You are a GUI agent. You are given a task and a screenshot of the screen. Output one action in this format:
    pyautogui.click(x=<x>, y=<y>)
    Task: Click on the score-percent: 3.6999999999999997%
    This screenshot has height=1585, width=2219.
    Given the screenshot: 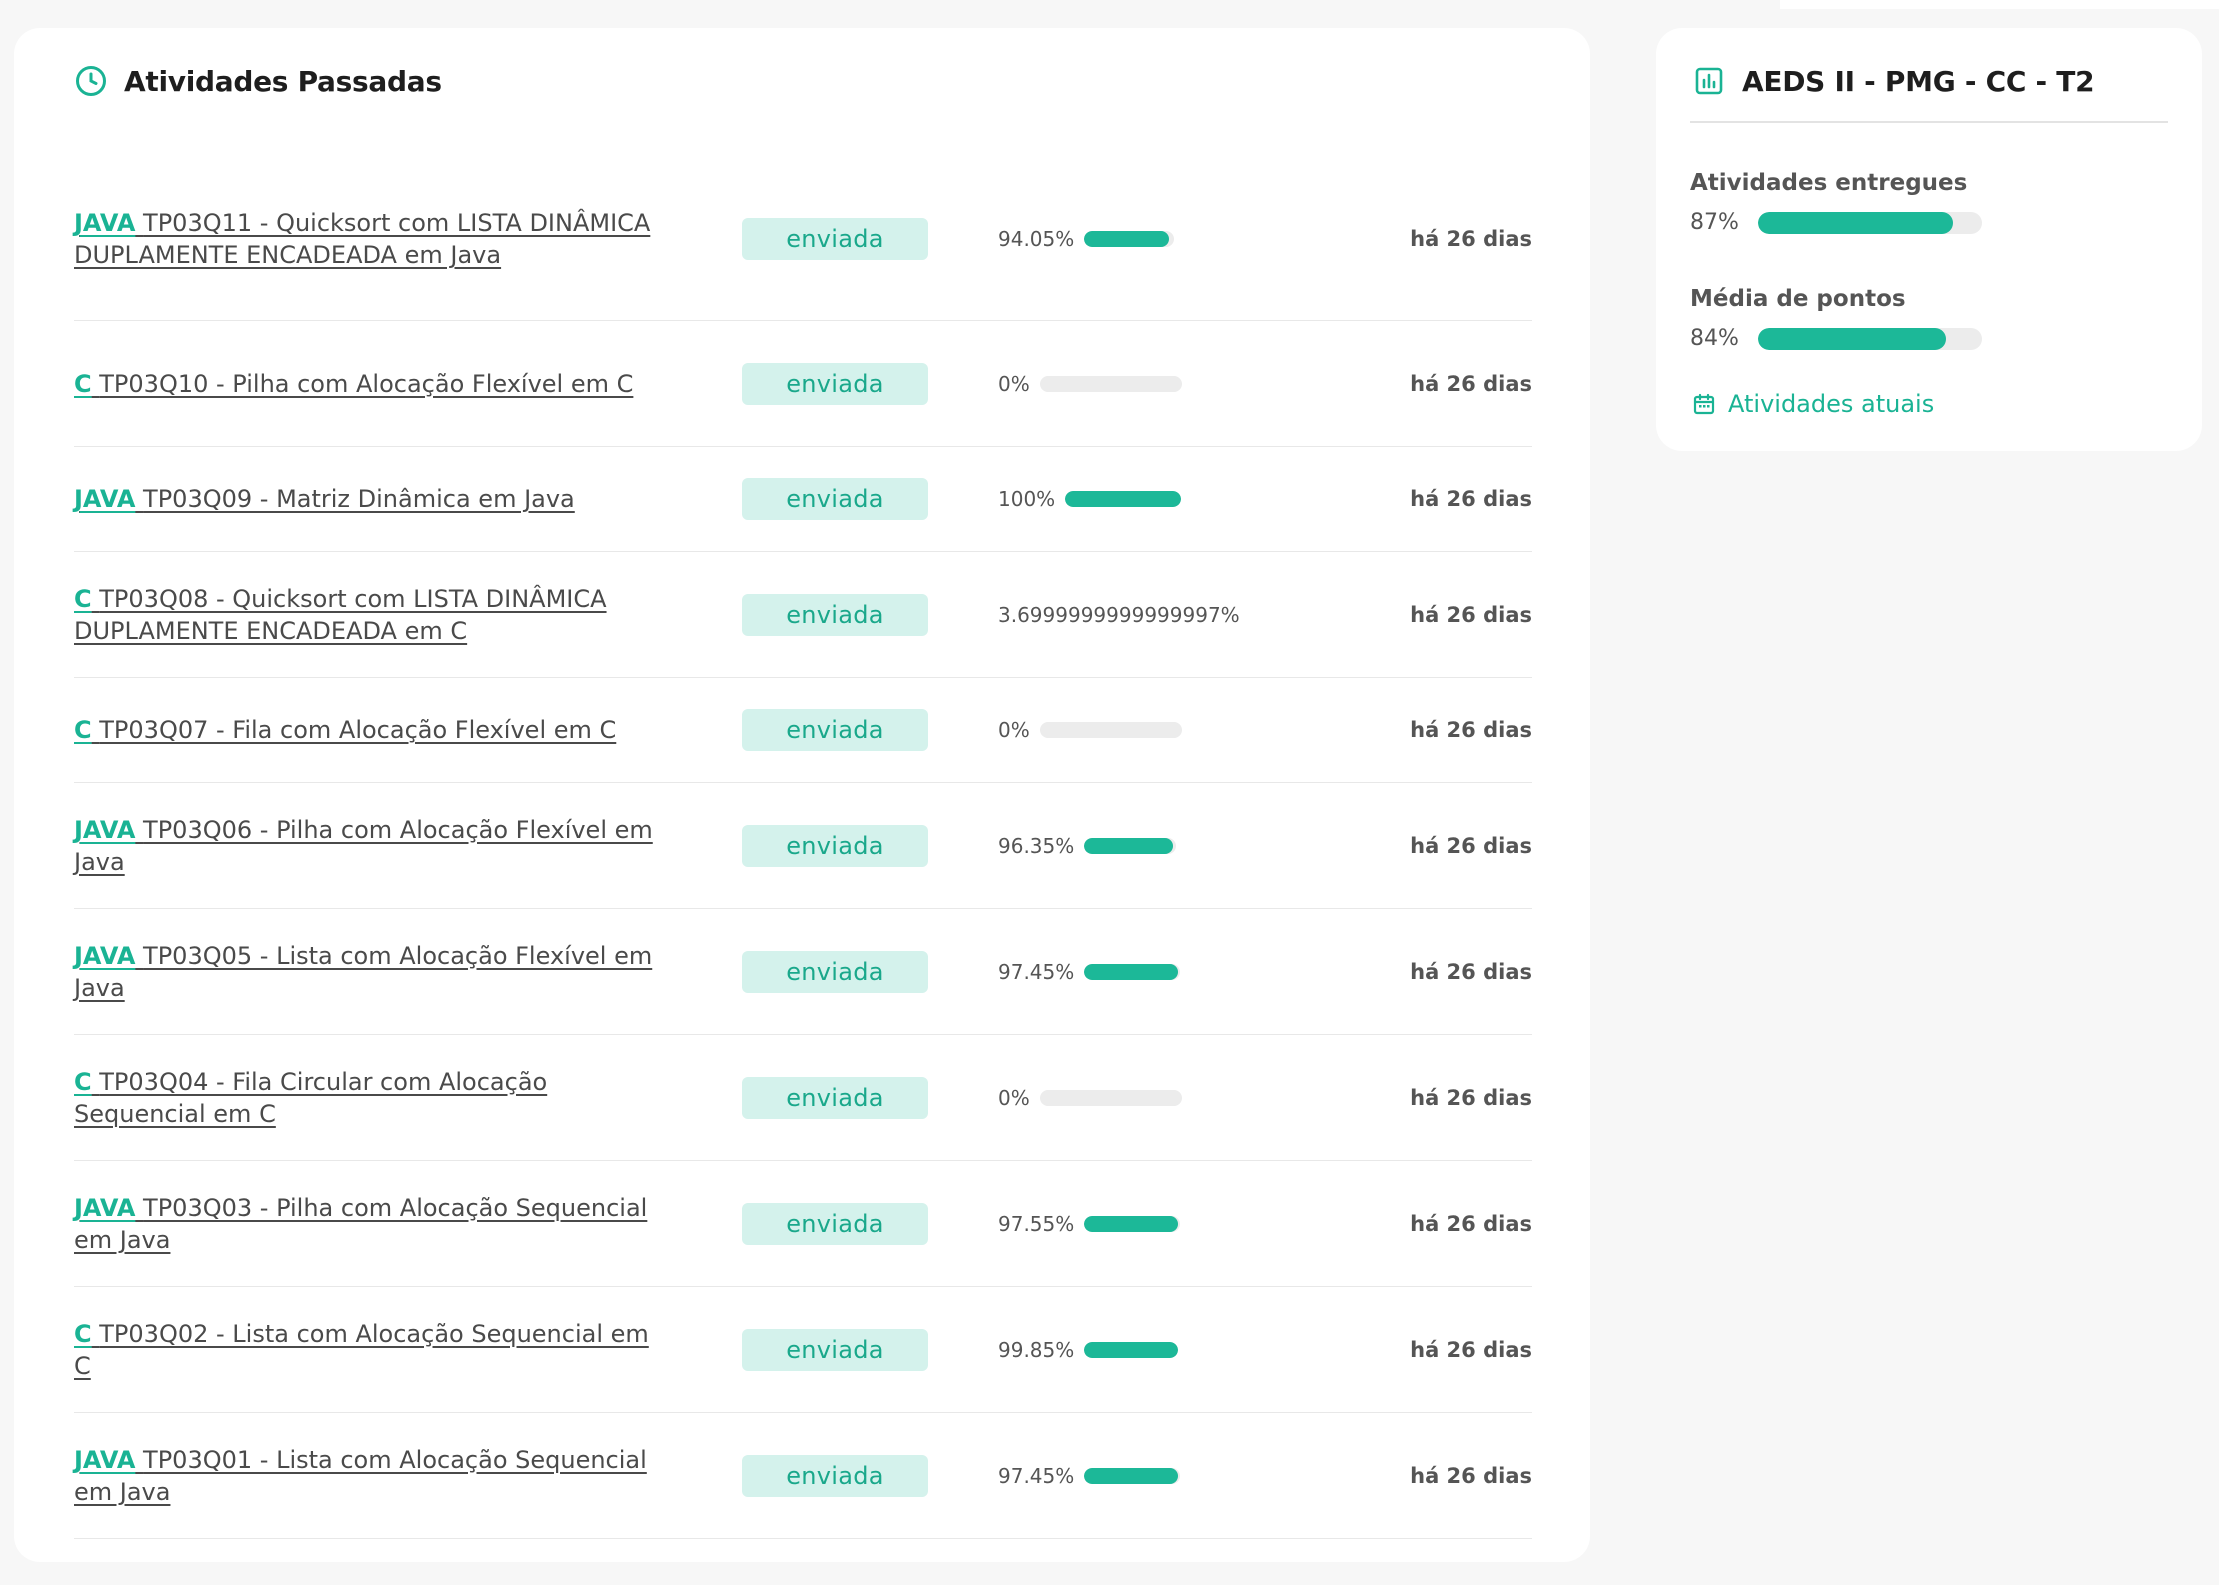 What is the action you would take?
    pyautogui.click(x=1119, y=614)
    